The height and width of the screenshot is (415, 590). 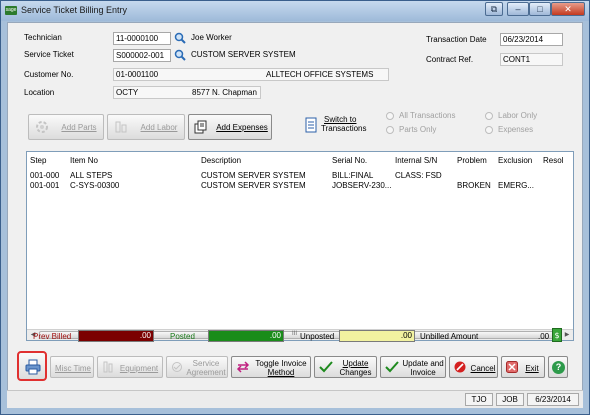 What do you see at coordinates (45, 175) in the screenshot?
I see `row1-step: 001-000` at bounding box center [45, 175].